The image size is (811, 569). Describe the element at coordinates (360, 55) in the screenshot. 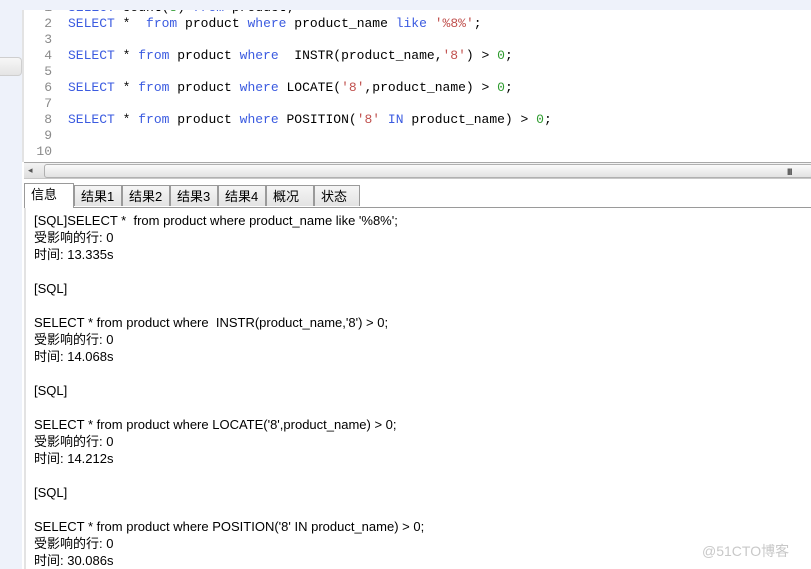

I see `sql-token: INSTR(product_name,` at that location.